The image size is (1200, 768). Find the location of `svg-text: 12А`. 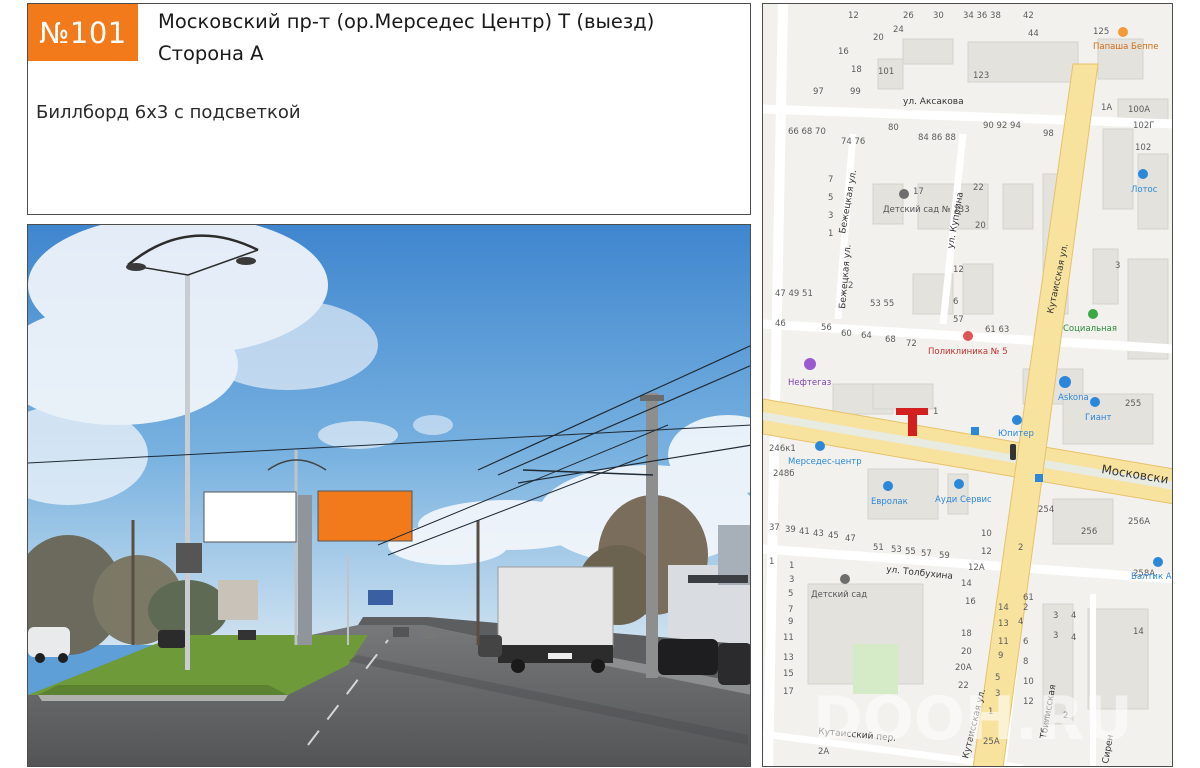

svg-text: 12А is located at coordinates (976, 568).